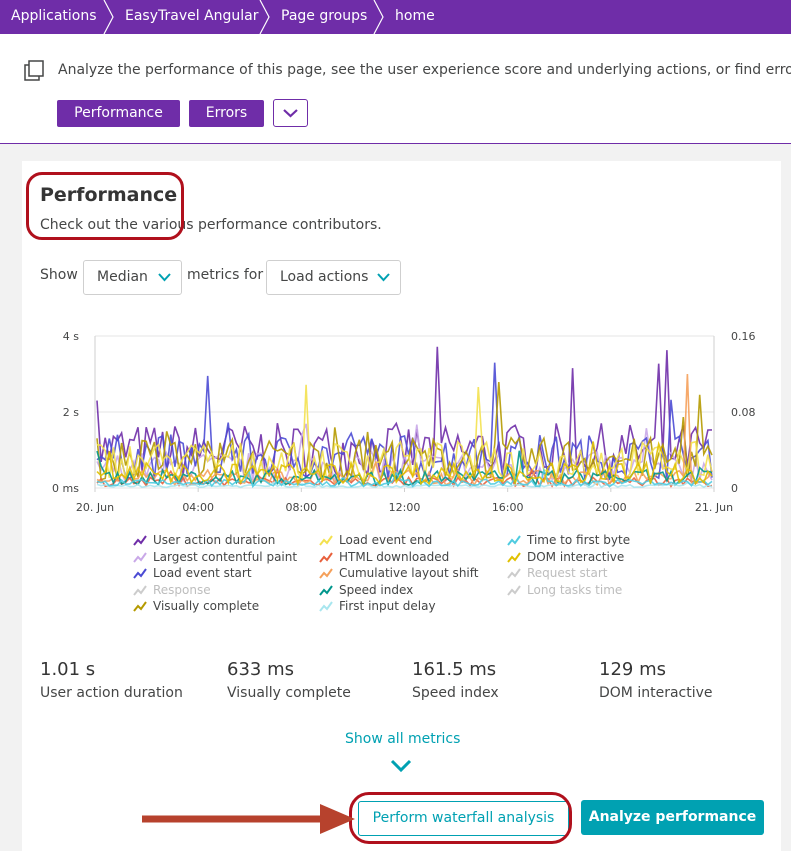 The image size is (791, 851). Describe the element at coordinates (743, 412) in the screenshot. I see `y-right-tick-label: 0.08` at that location.